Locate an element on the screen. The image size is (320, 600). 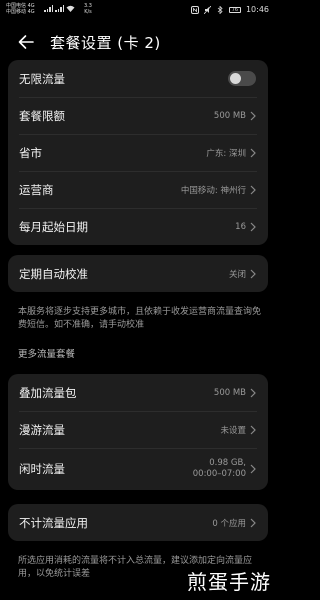
unlimited-data-toggle is located at coordinates (242, 78).